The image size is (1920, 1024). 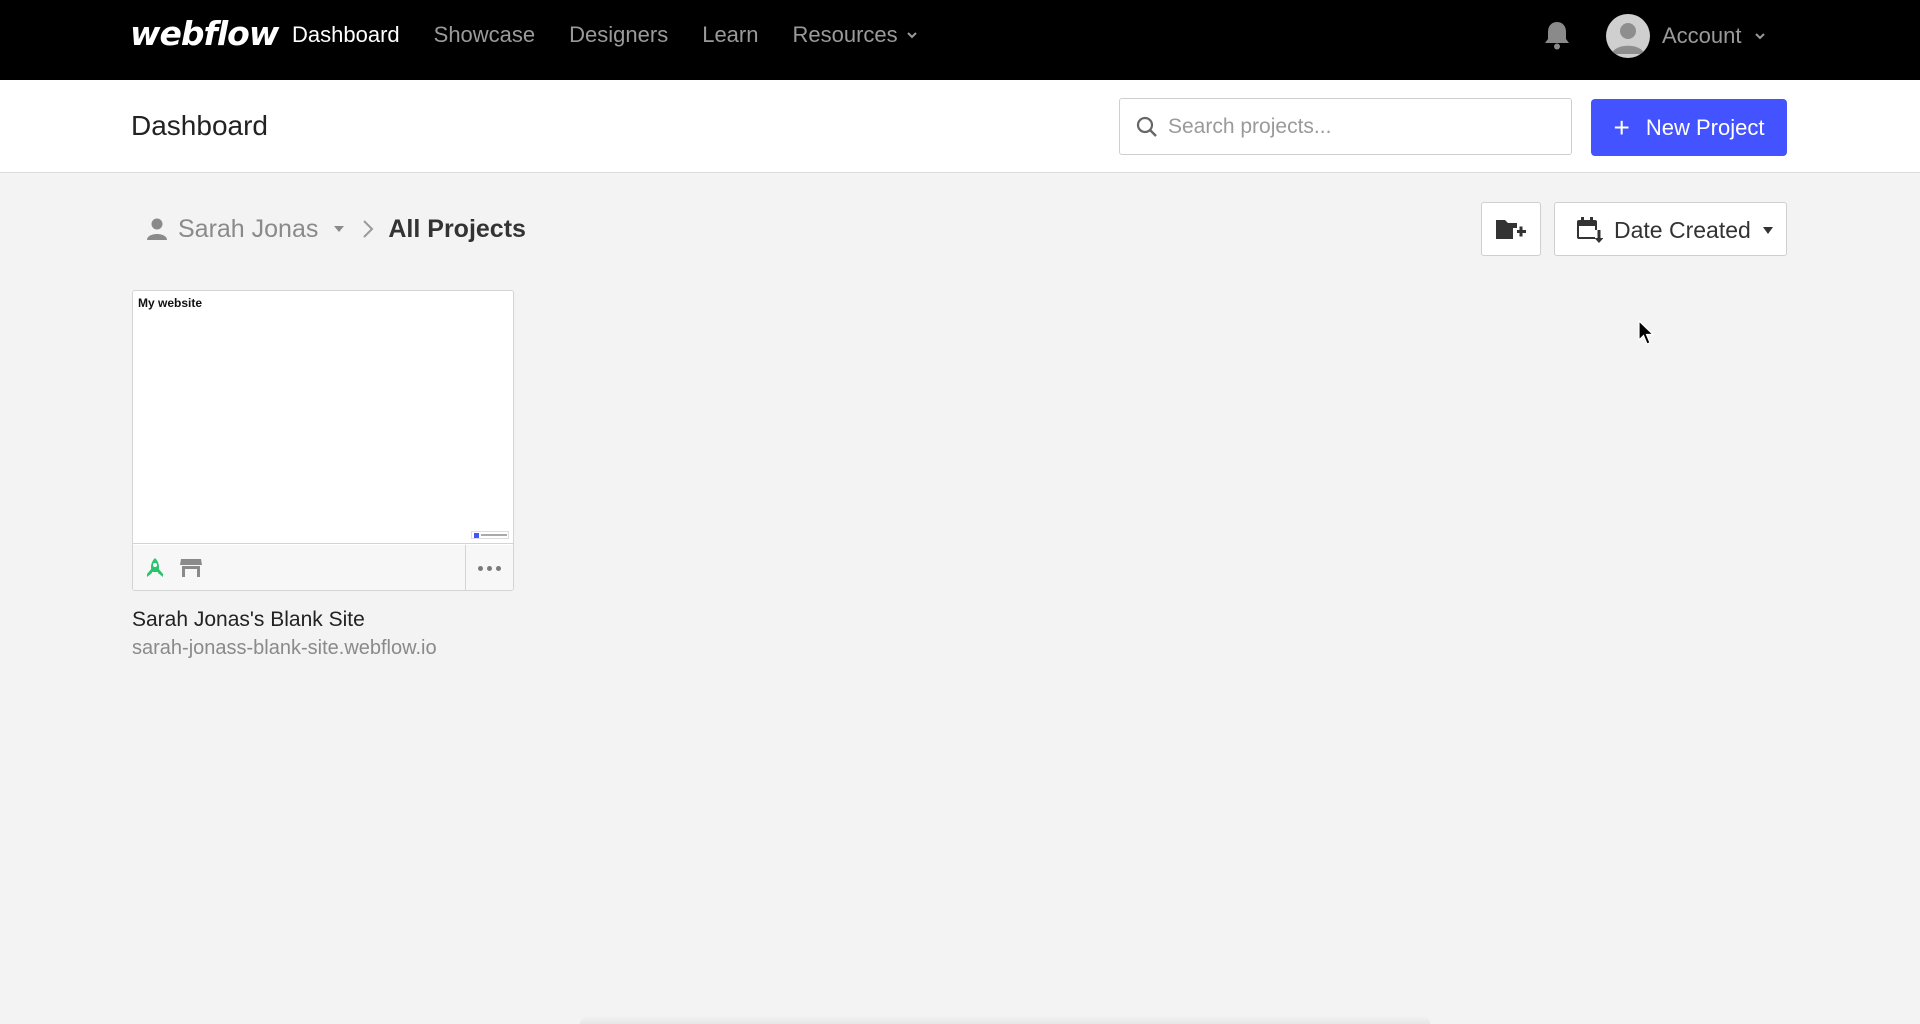 I want to click on folder-add-icon, so click(x=1511, y=229).